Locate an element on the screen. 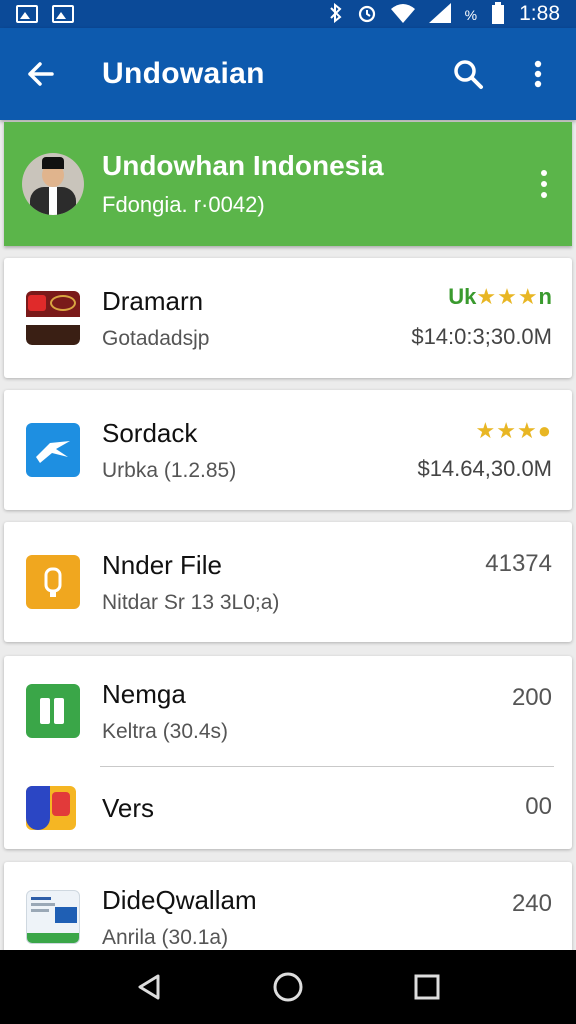  nav-back-icon is located at coordinates (149, 987).